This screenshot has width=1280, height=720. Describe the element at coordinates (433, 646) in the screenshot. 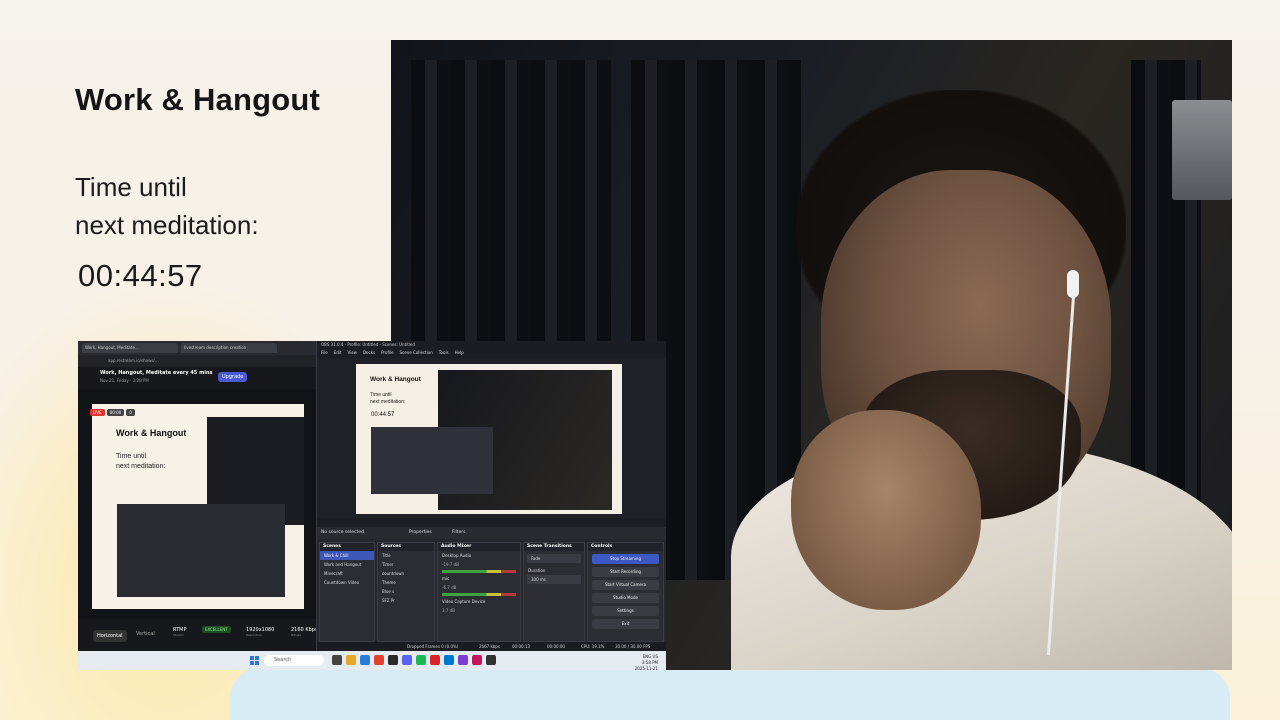

I see `dropped-frames: Dropped Frames 0 (0.0%)` at that location.